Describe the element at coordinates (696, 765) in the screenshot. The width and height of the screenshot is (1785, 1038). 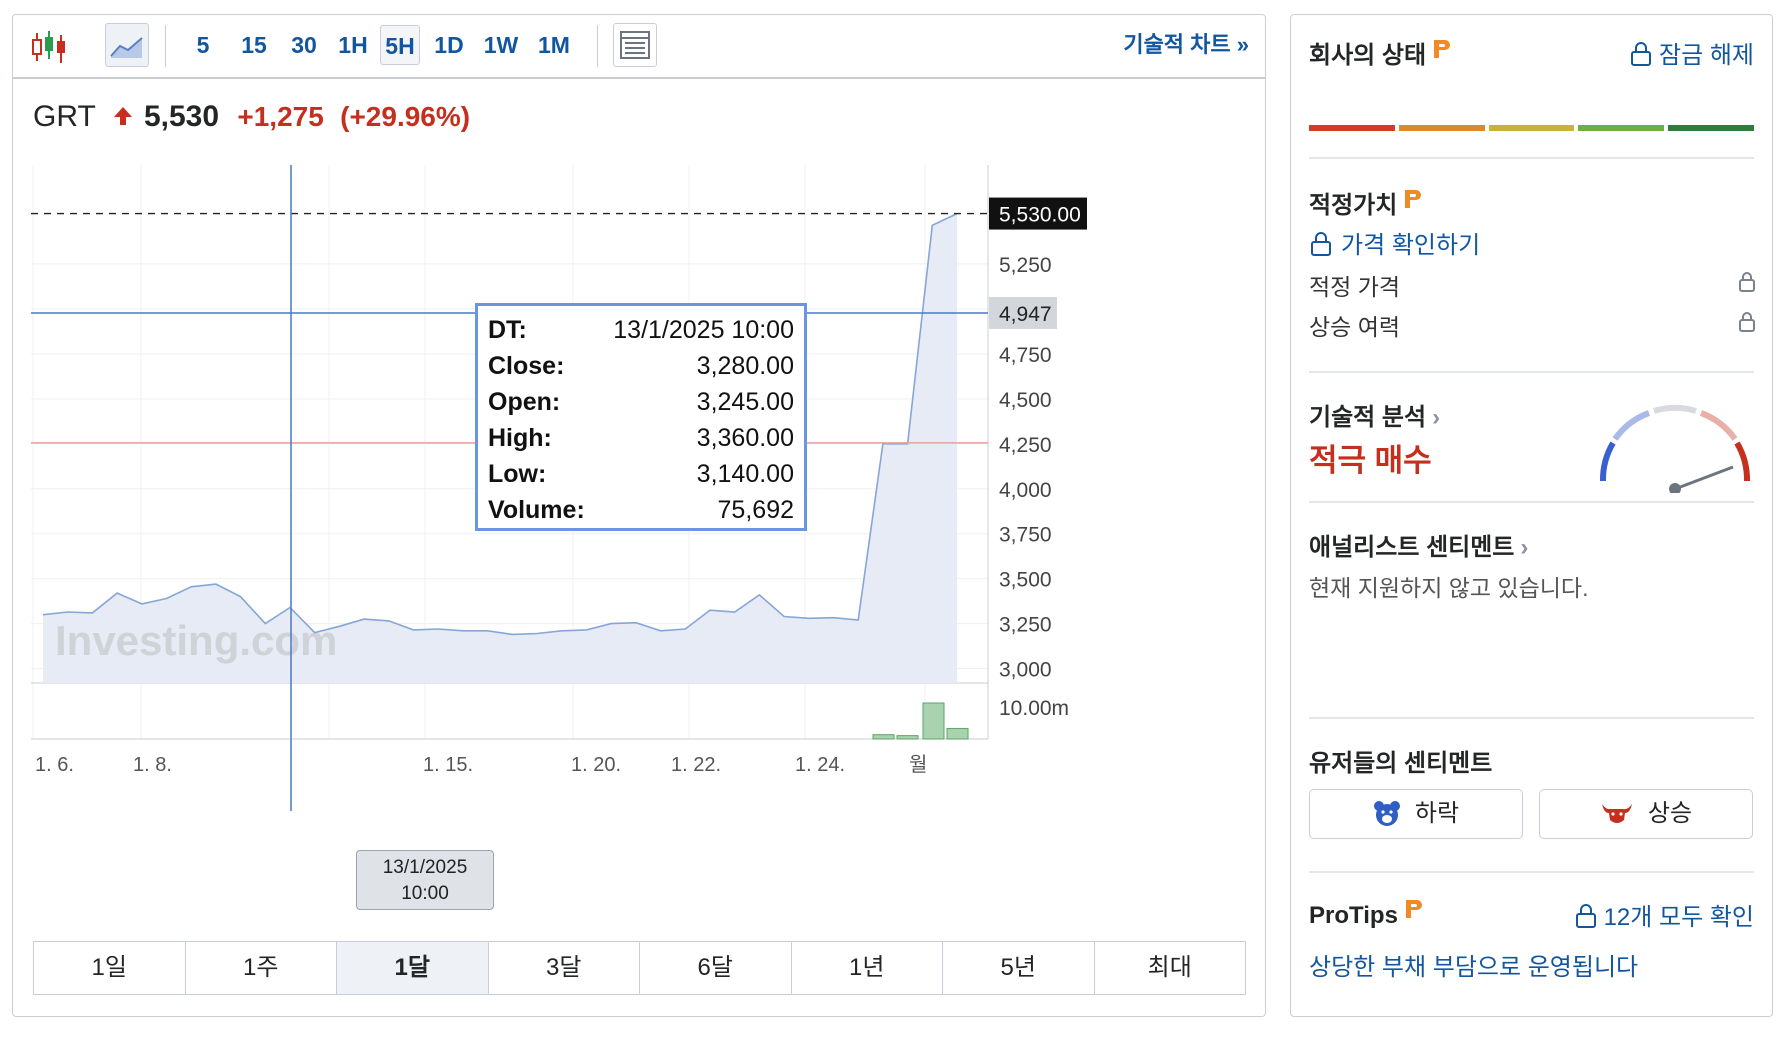
I see `x-tick-label: 1. 22.` at that location.